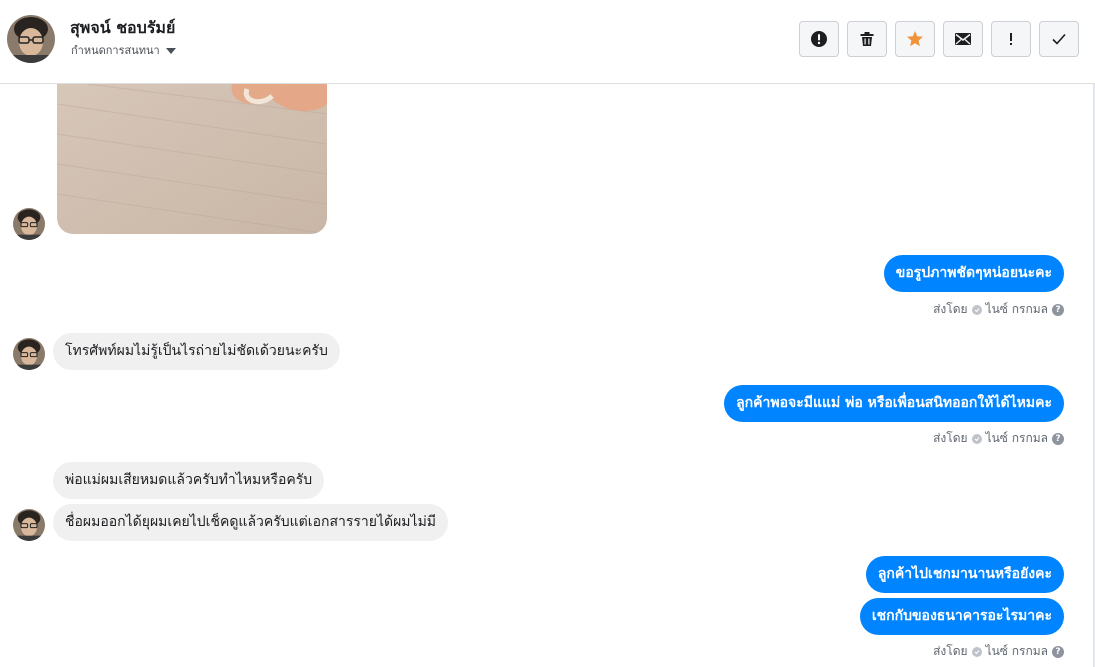  Describe the element at coordinates (189, 480) in the screenshot. I see `incoming-message: พ่อแม่ผมเสียหมดแล้วครับทำไหมหรือครับ` at that location.